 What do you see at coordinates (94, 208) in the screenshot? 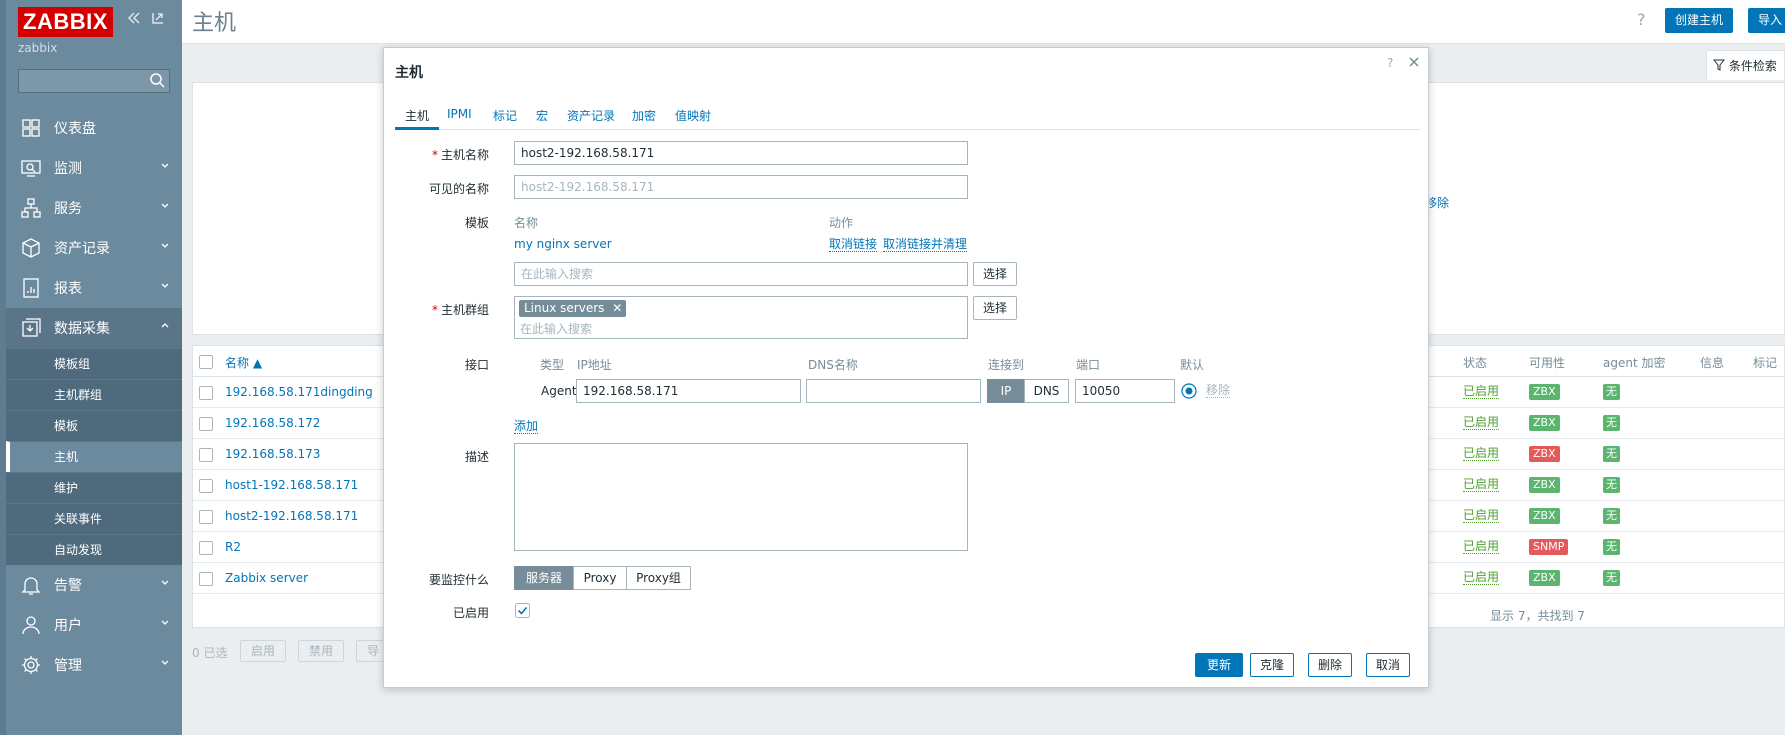
I see `nav-services: 服务` at bounding box center [94, 208].